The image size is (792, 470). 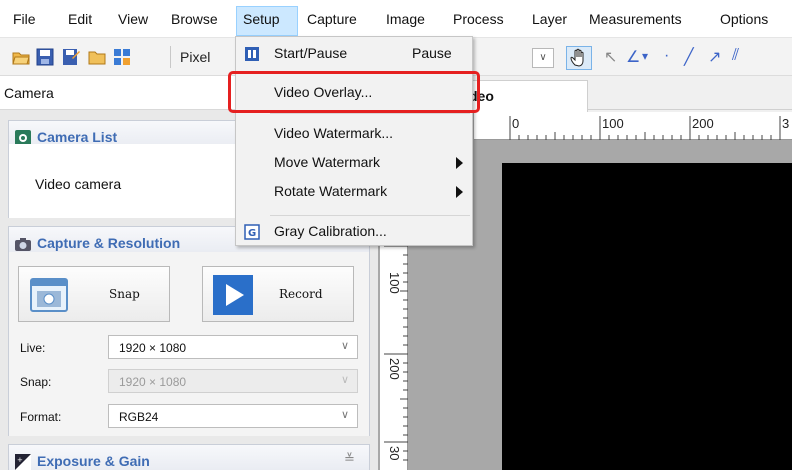 What do you see at coordinates (394, 453) in the screenshot?
I see `vruler-label: 30` at bounding box center [394, 453].